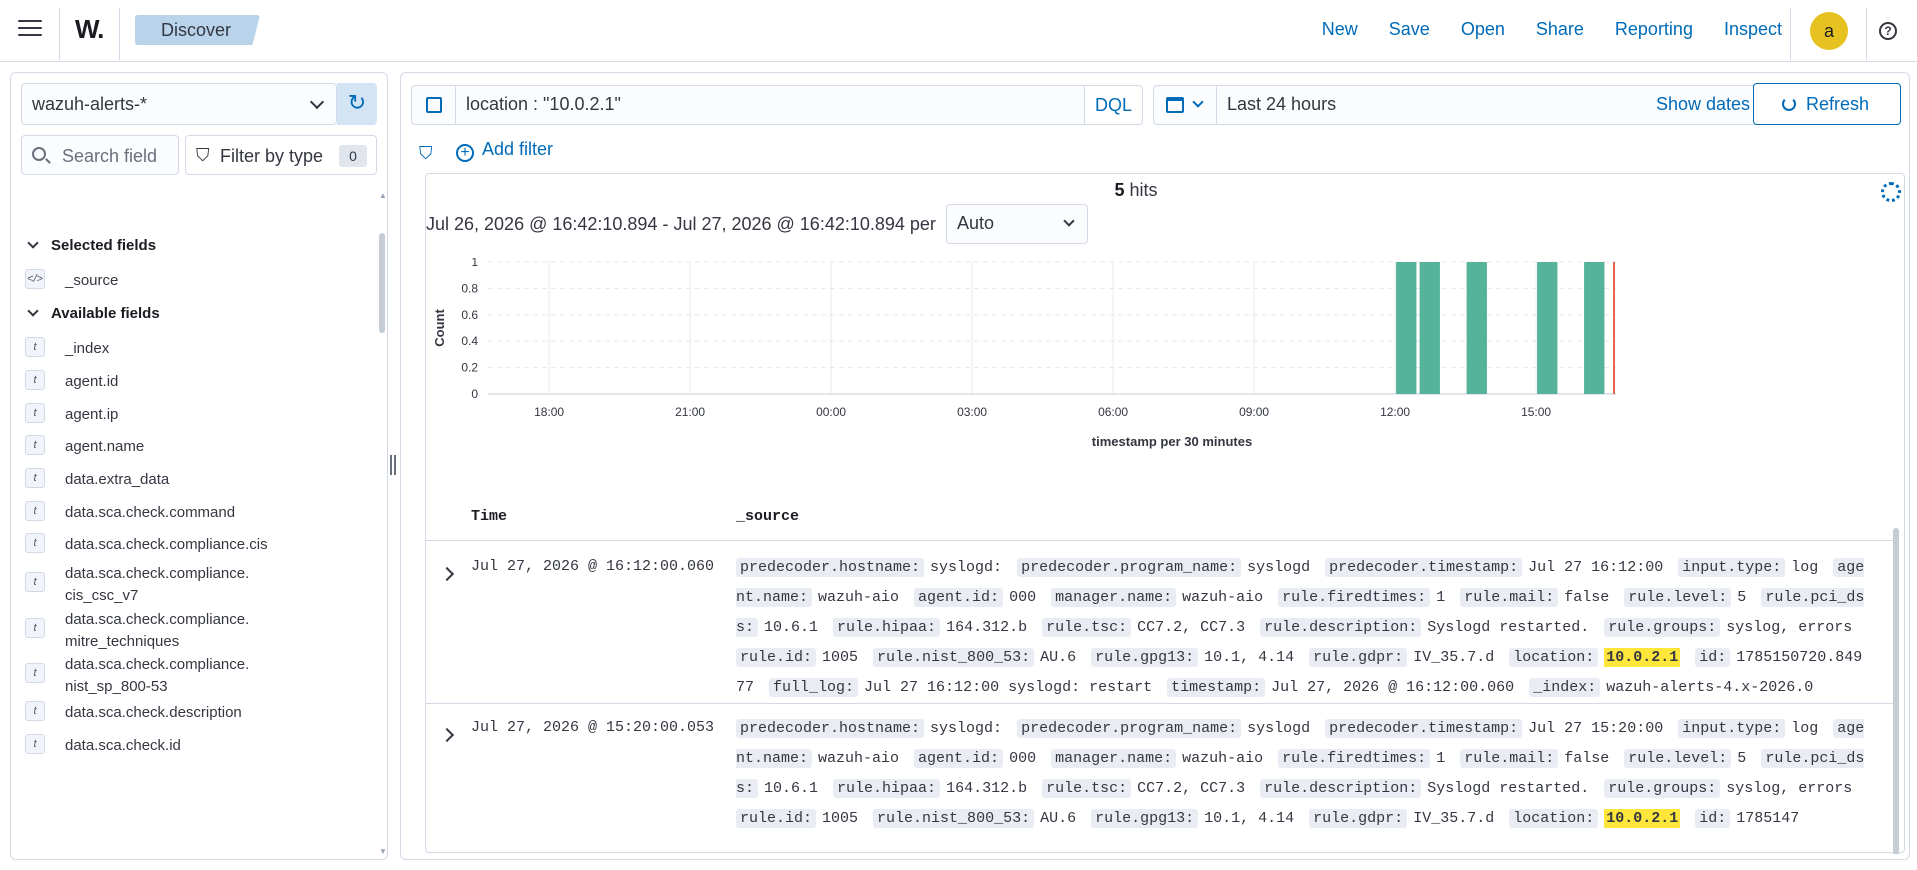 This screenshot has width=1917, height=870. What do you see at coordinates (1753, 29) in the screenshot?
I see `nav-inspect-link: Inspect` at bounding box center [1753, 29].